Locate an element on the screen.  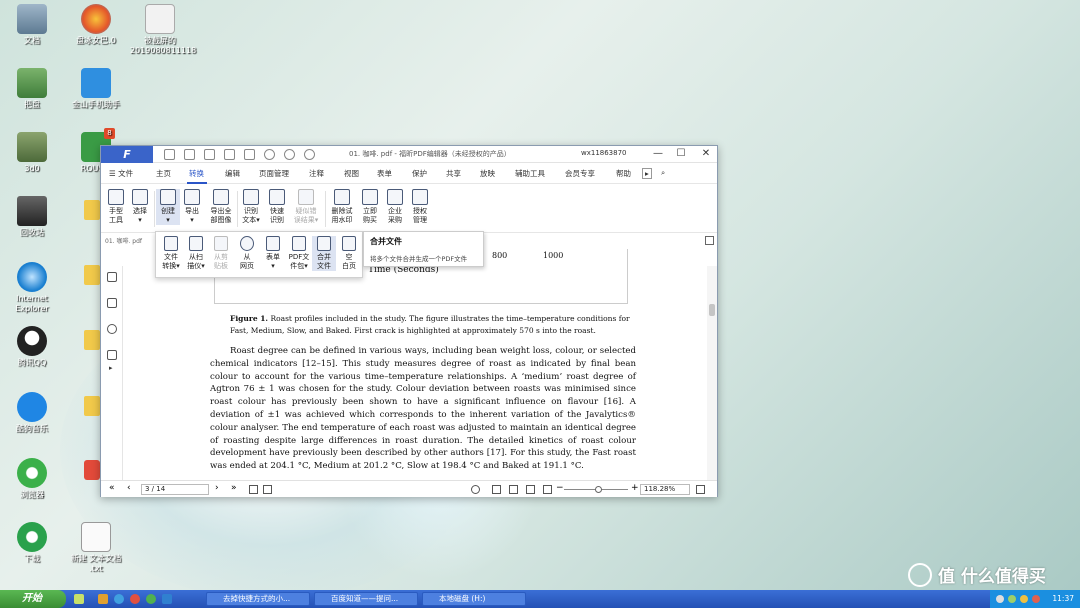
desktop-icon-ie: Internet Explorer is located at coordinates (32, 288).